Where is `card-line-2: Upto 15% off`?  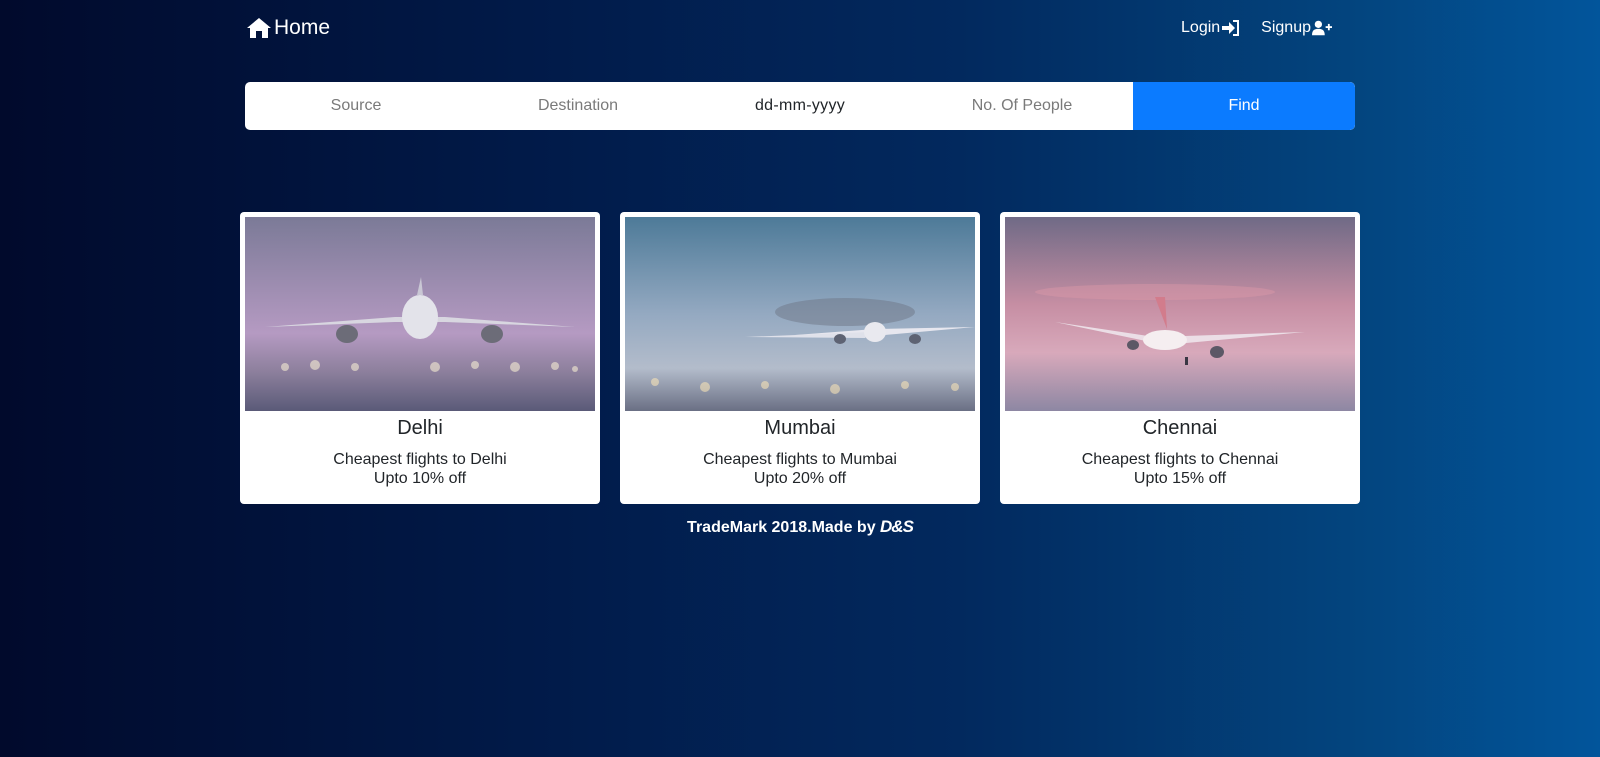
card-line-2: Upto 15% off is located at coordinates (1180, 478).